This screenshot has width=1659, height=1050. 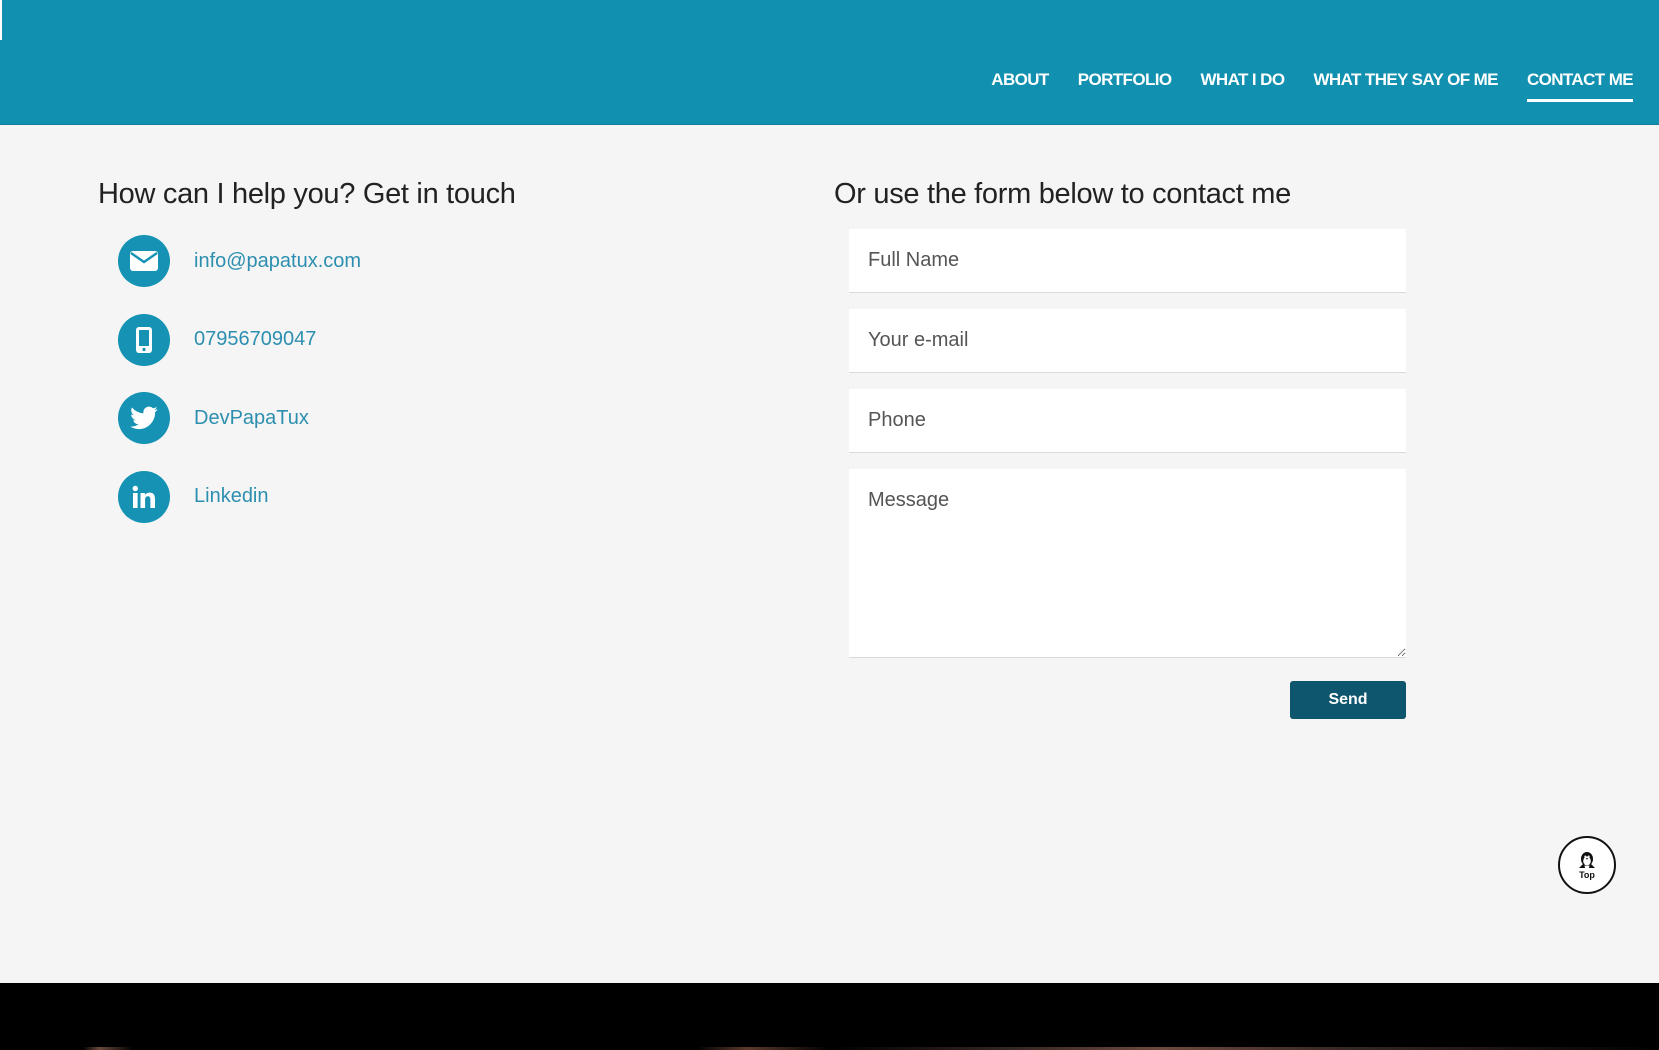 What do you see at coordinates (1580, 86) in the screenshot?
I see `nav-item-contact-me: CONTACT ME` at bounding box center [1580, 86].